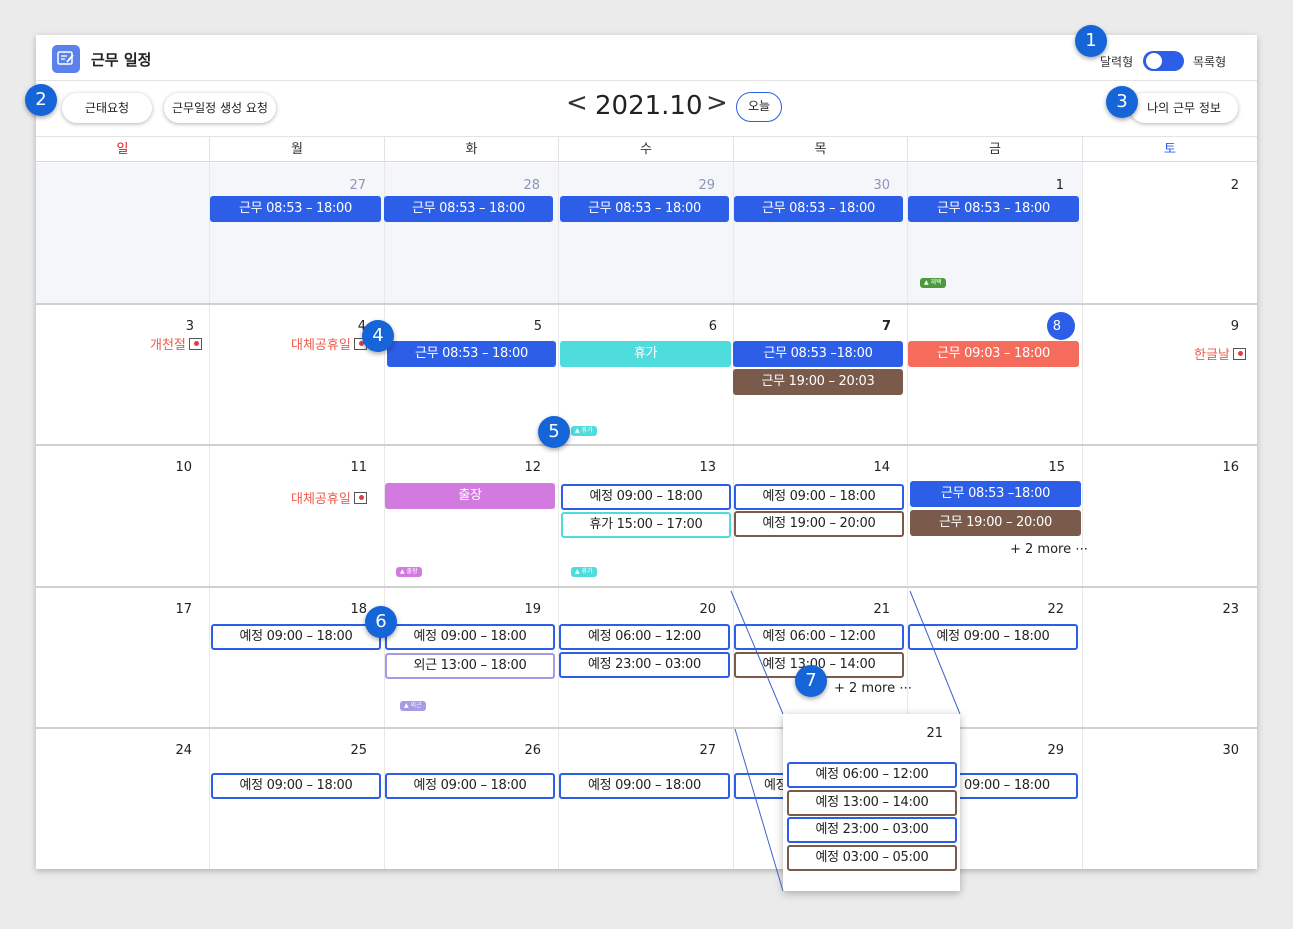 The height and width of the screenshot is (929, 1293). What do you see at coordinates (1209, 61) in the screenshot?
I see `list-view-label: 목록형` at bounding box center [1209, 61].